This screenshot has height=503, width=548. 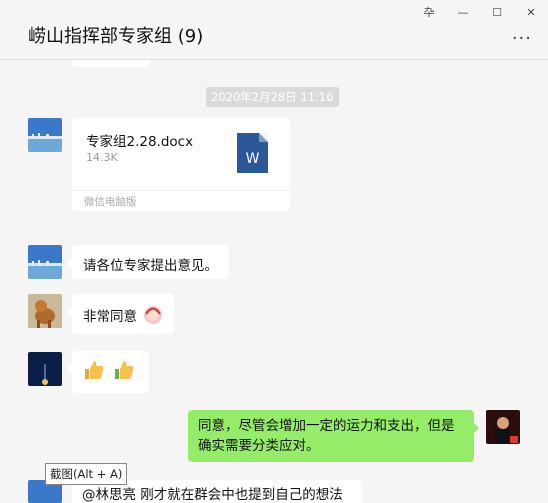 I want to click on more-options-button: ···, so click(x=522, y=38).